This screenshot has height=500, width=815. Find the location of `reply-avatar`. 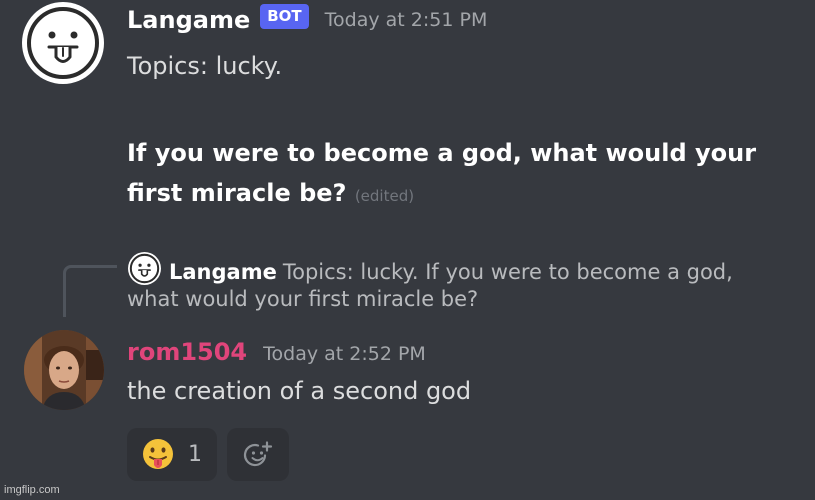

reply-avatar is located at coordinates (144, 268).